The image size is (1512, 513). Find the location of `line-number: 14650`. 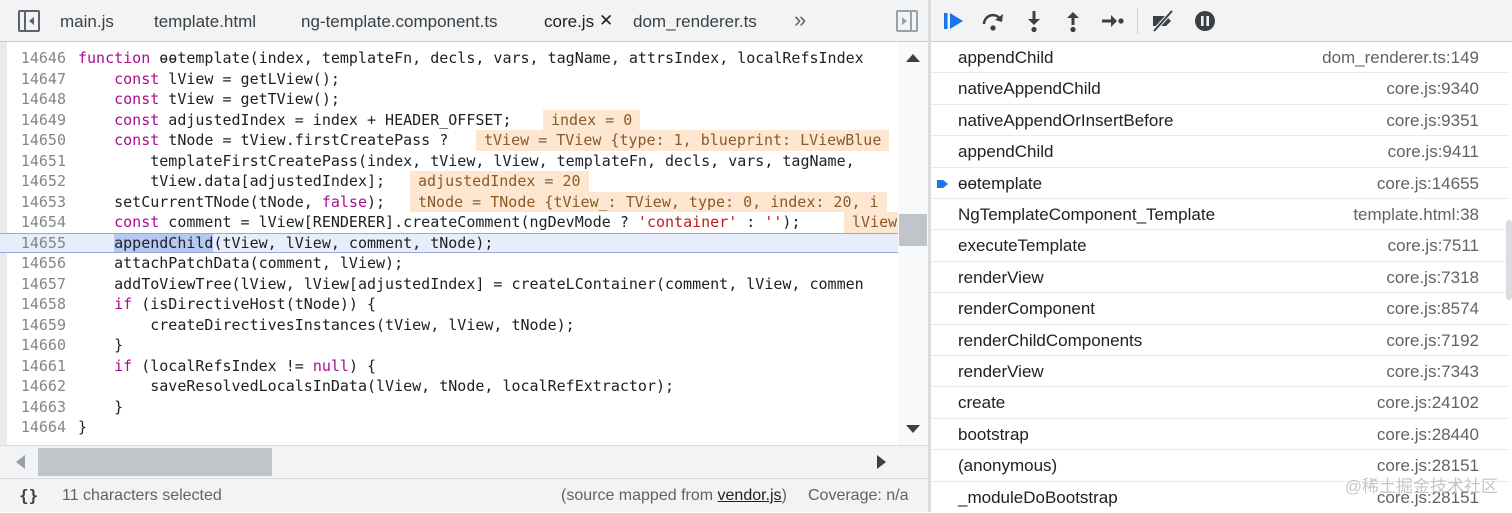

line-number: 14650 is located at coordinates (37, 140).